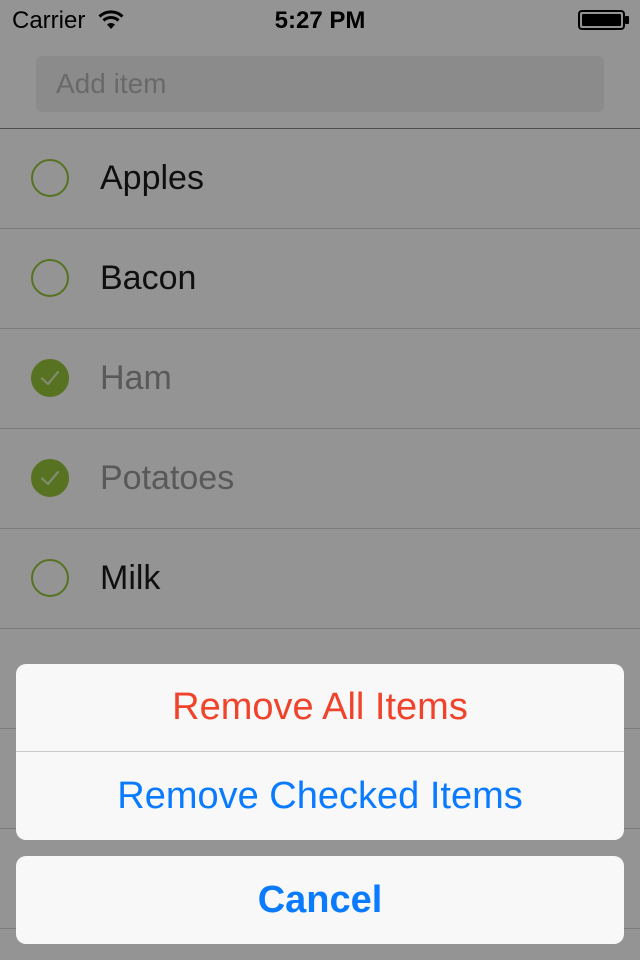 The height and width of the screenshot is (960, 640). I want to click on remove-all-items-button: Remove All Items, so click(320, 708).